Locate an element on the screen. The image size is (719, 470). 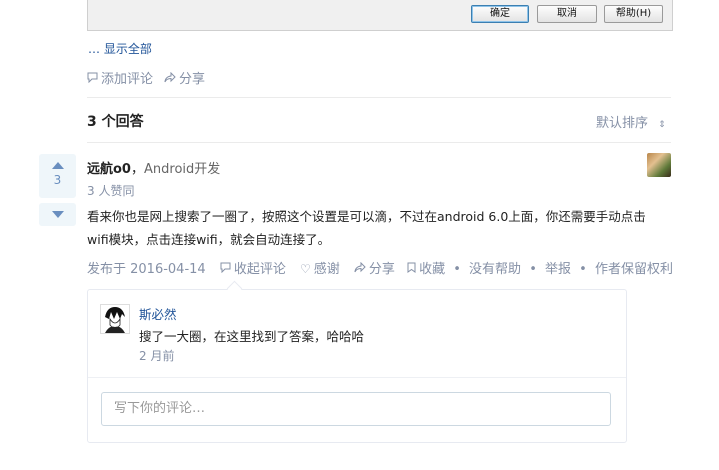
comment-time: 2 月前 is located at coordinates (157, 356).